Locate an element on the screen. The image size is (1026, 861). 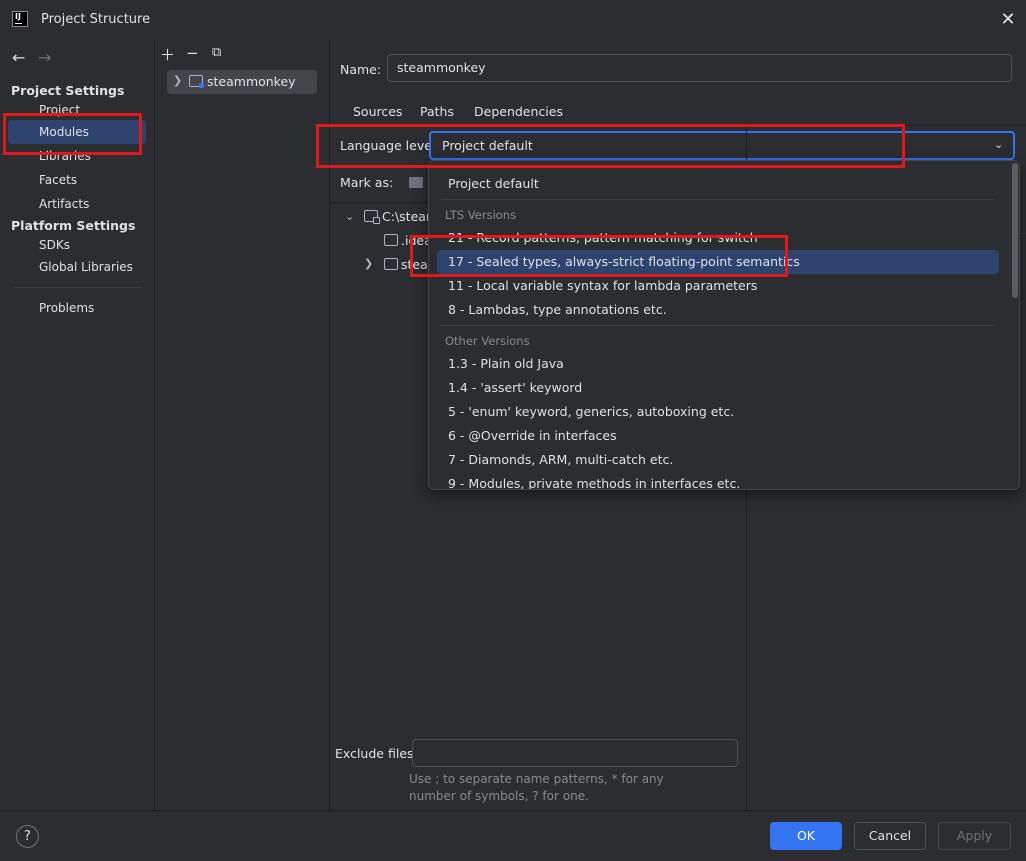
module-item: ❯ steammonkey is located at coordinates (242, 82).